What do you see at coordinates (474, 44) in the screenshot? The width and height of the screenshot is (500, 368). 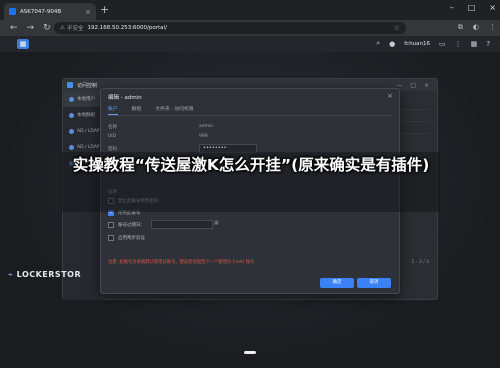 I see `grid-icon: ▦` at bounding box center [474, 44].